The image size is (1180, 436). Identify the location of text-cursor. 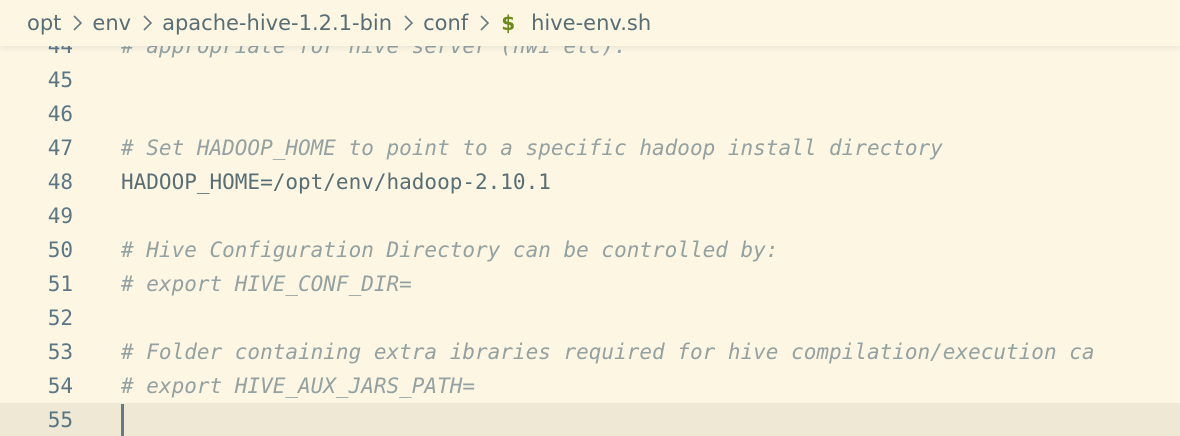
(122, 420).